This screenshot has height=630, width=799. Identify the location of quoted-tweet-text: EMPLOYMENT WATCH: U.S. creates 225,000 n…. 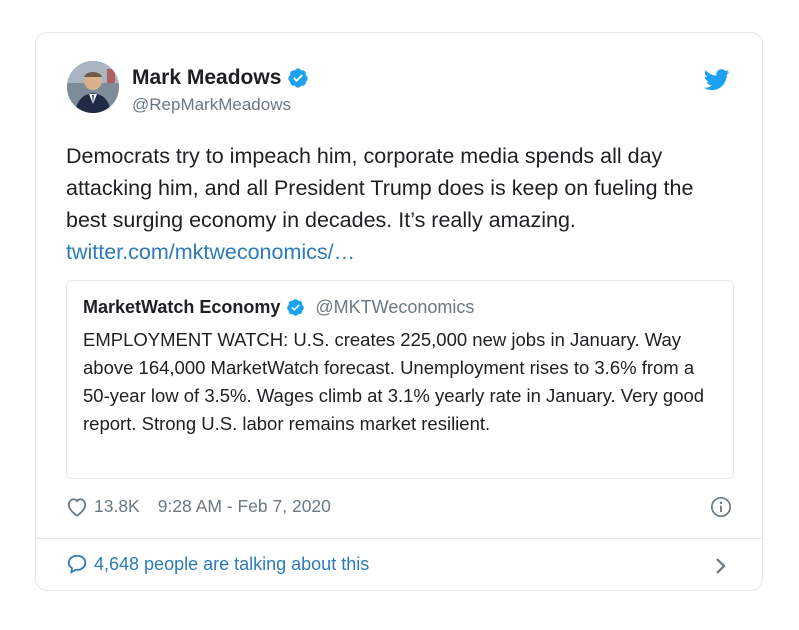
(394, 381).